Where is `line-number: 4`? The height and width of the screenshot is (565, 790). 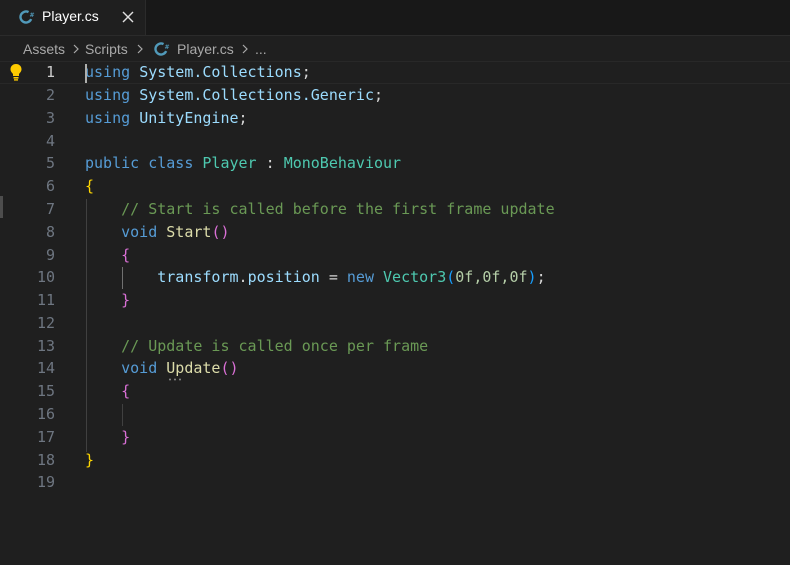
line-number: 4 is located at coordinates (50, 141).